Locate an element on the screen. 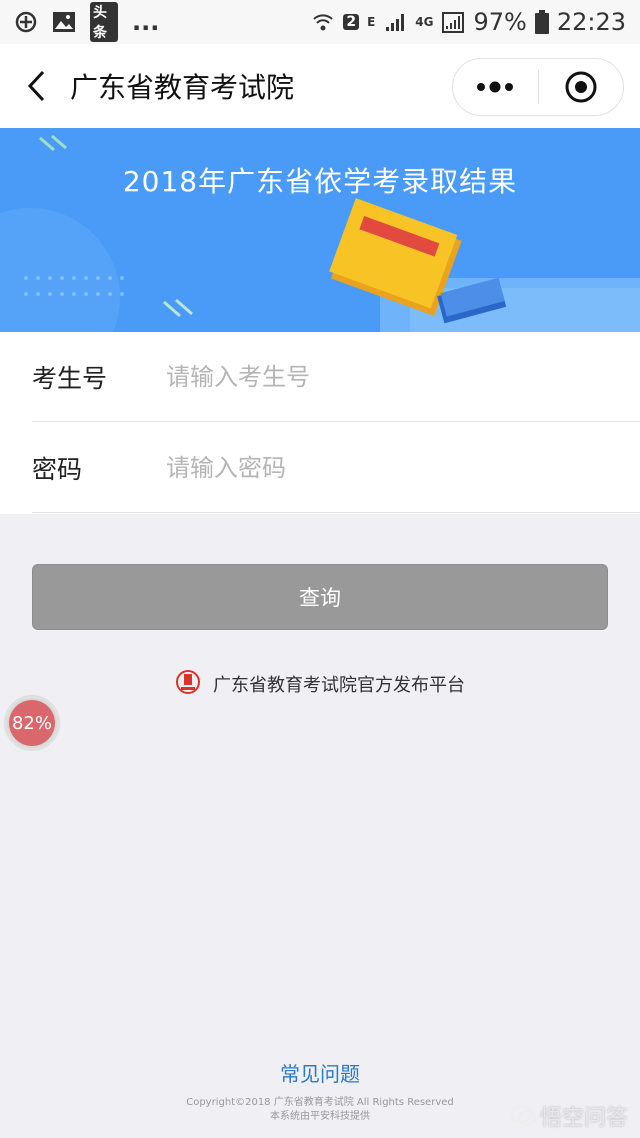 The width and height of the screenshot is (640, 1138). status-bar: 头条 ... 2 E 4G 97% 22:23 is located at coordinates (320, 22).